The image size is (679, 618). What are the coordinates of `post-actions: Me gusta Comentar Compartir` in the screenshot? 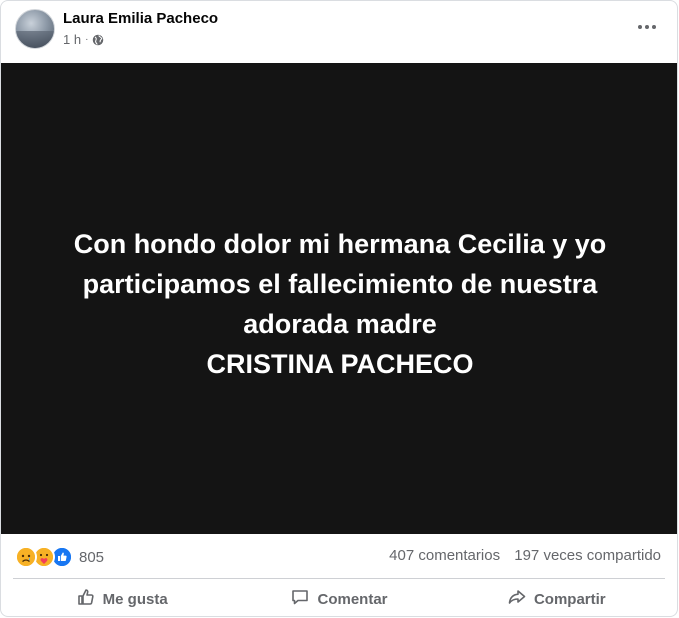 It's located at (339, 597).